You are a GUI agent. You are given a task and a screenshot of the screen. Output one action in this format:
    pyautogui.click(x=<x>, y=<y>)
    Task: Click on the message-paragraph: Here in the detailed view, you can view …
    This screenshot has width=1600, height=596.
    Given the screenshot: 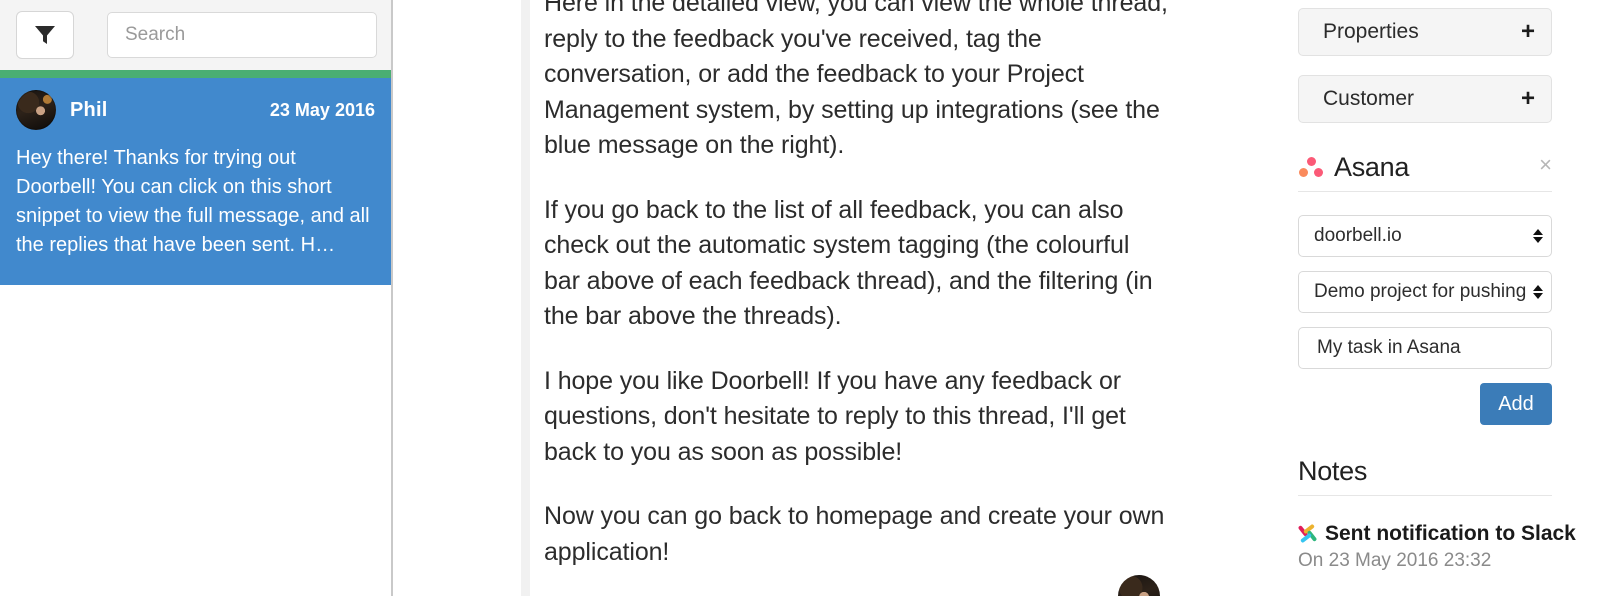 What is the action you would take?
    pyautogui.click(x=856, y=79)
    